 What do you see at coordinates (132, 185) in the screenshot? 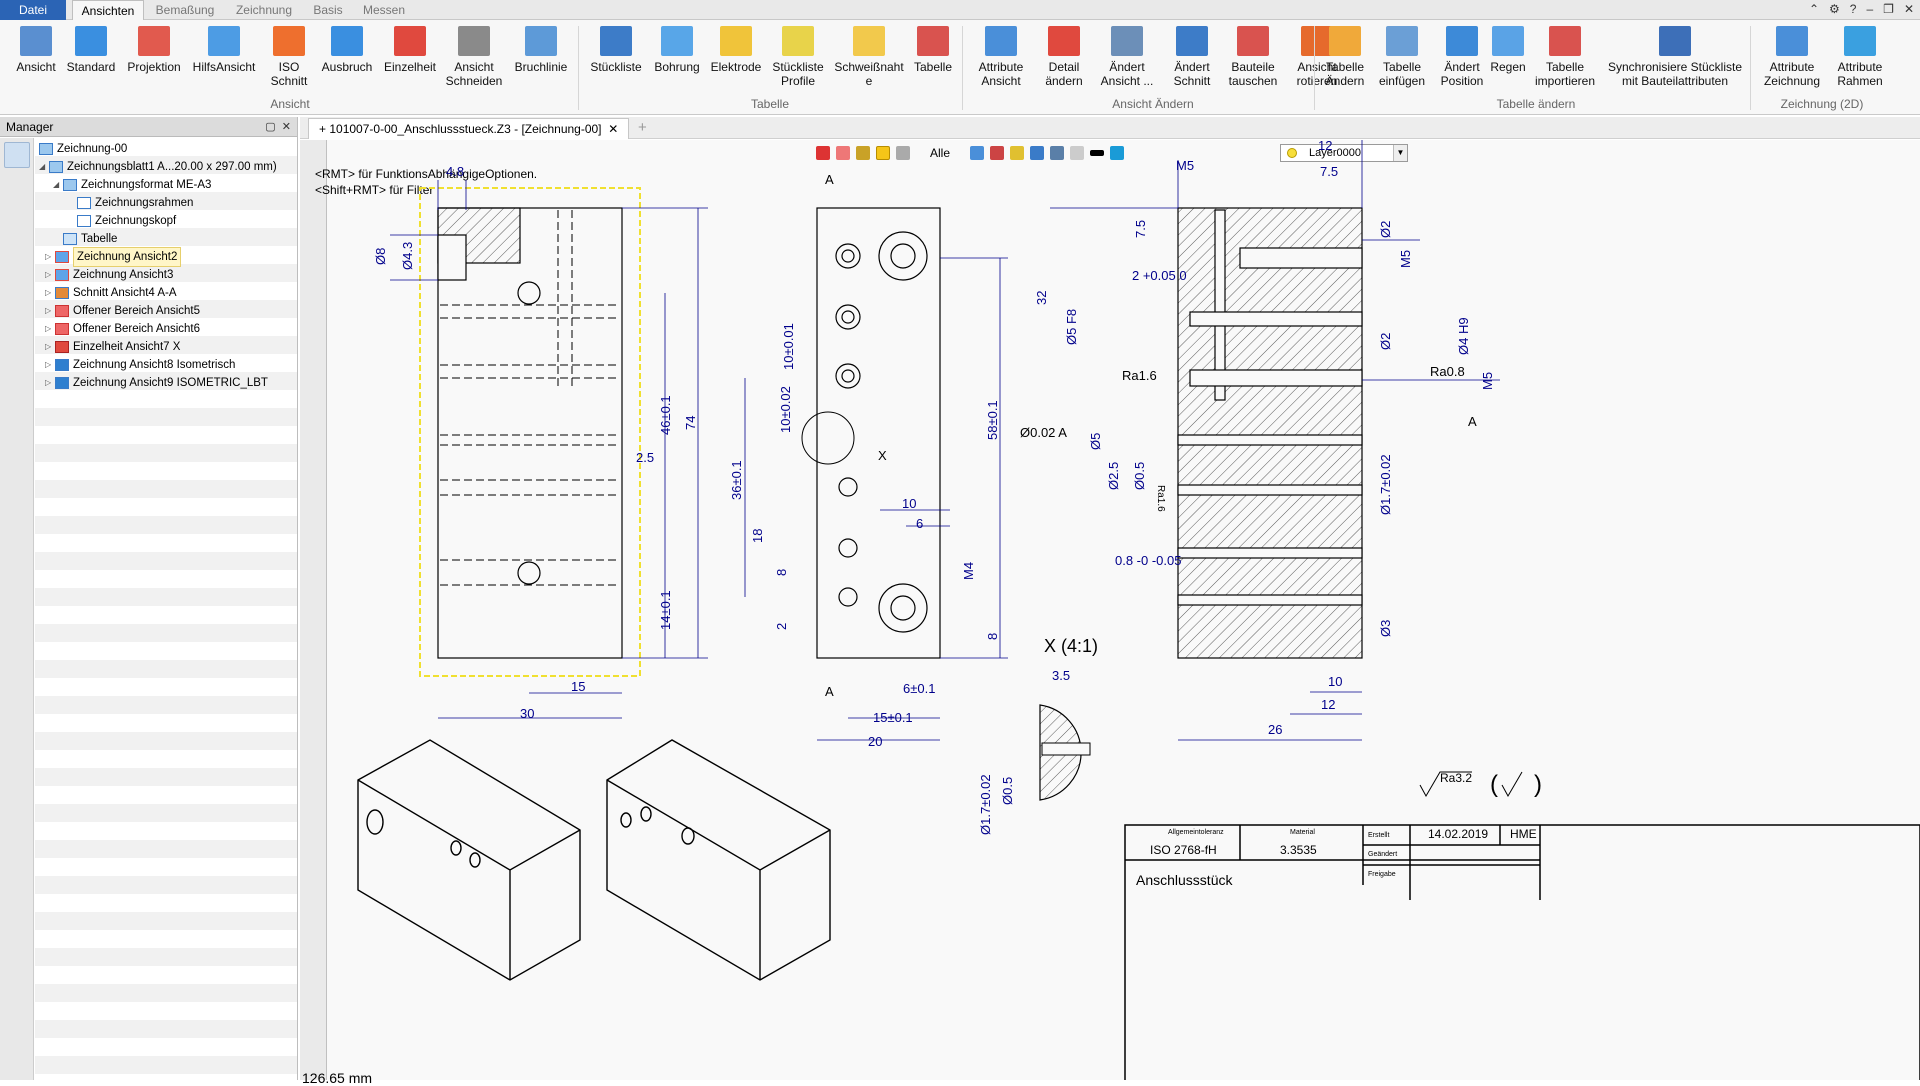
I see `tree-item: ◢ Zeichnungsformat ME-A3` at bounding box center [132, 185].